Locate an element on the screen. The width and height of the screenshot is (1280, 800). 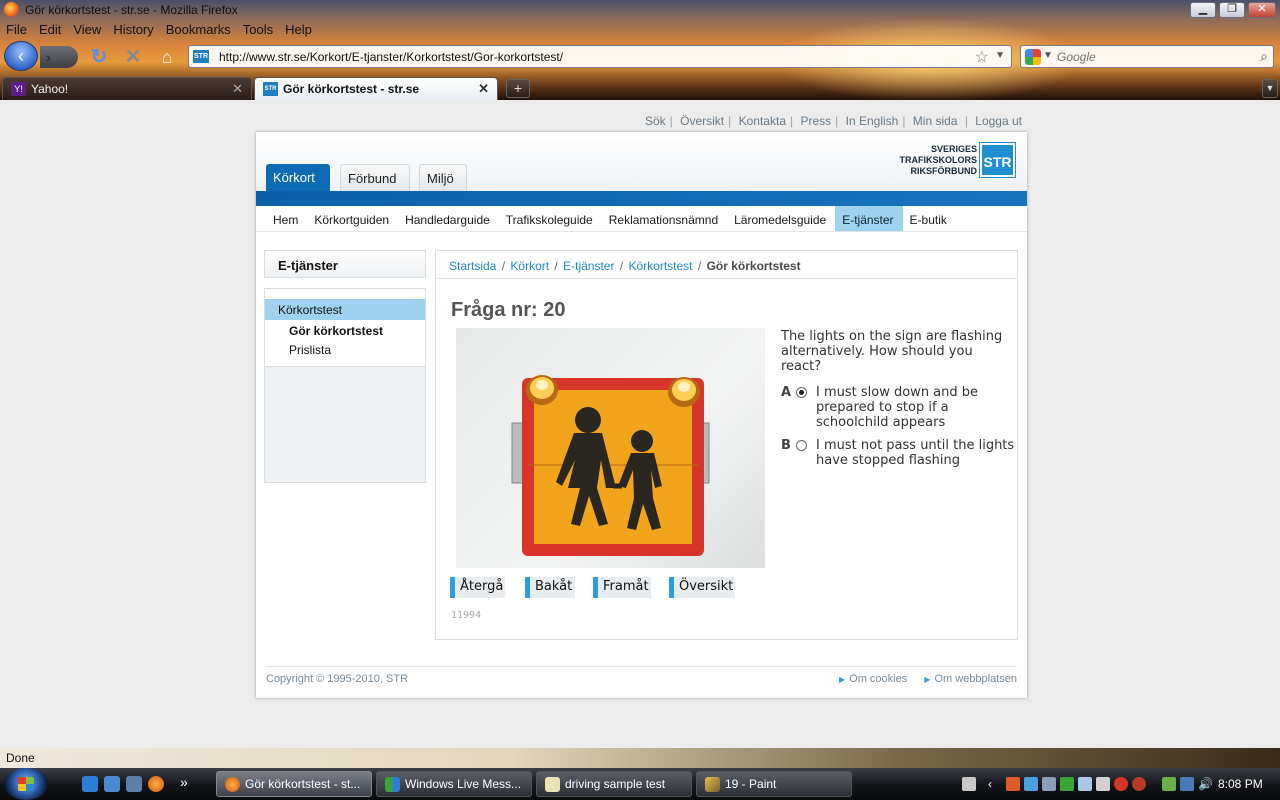
link-min-sida: Min sida is located at coordinates (935, 121).